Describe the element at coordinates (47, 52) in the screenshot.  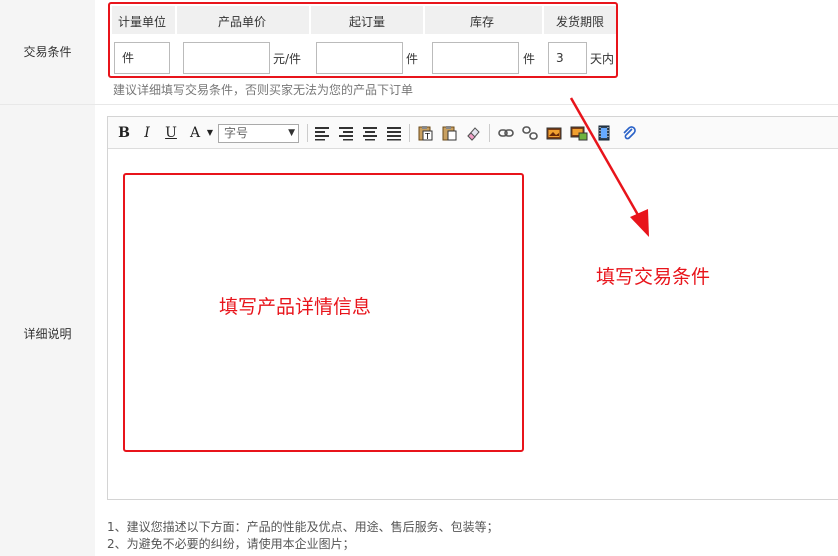
I see `trade-terms-label: 交易条件` at that location.